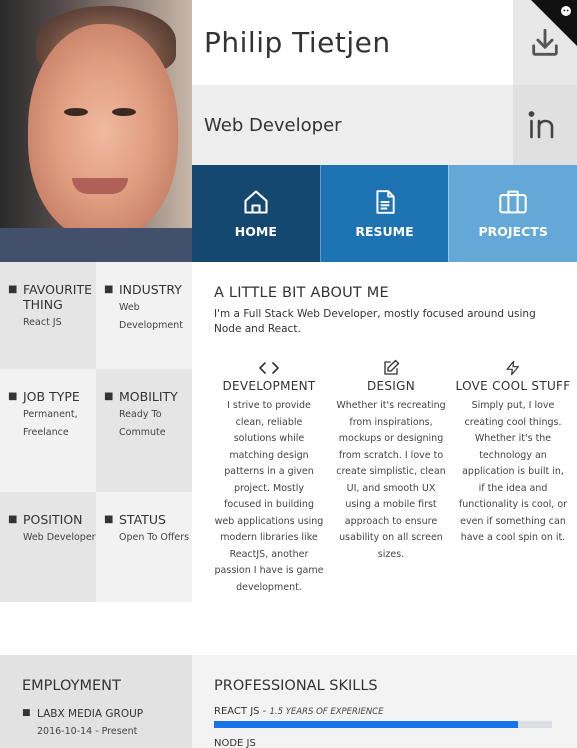 The height and width of the screenshot is (748, 577). What do you see at coordinates (144, 547) in the screenshot?
I see `fact-status: ■ STATUS Open To Offers` at bounding box center [144, 547].